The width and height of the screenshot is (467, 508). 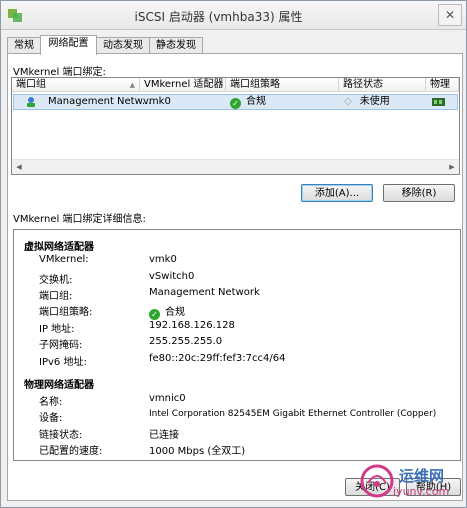 What do you see at coordinates (204, 292) in the screenshot?
I see `portgroup-value: Management Network` at bounding box center [204, 292].